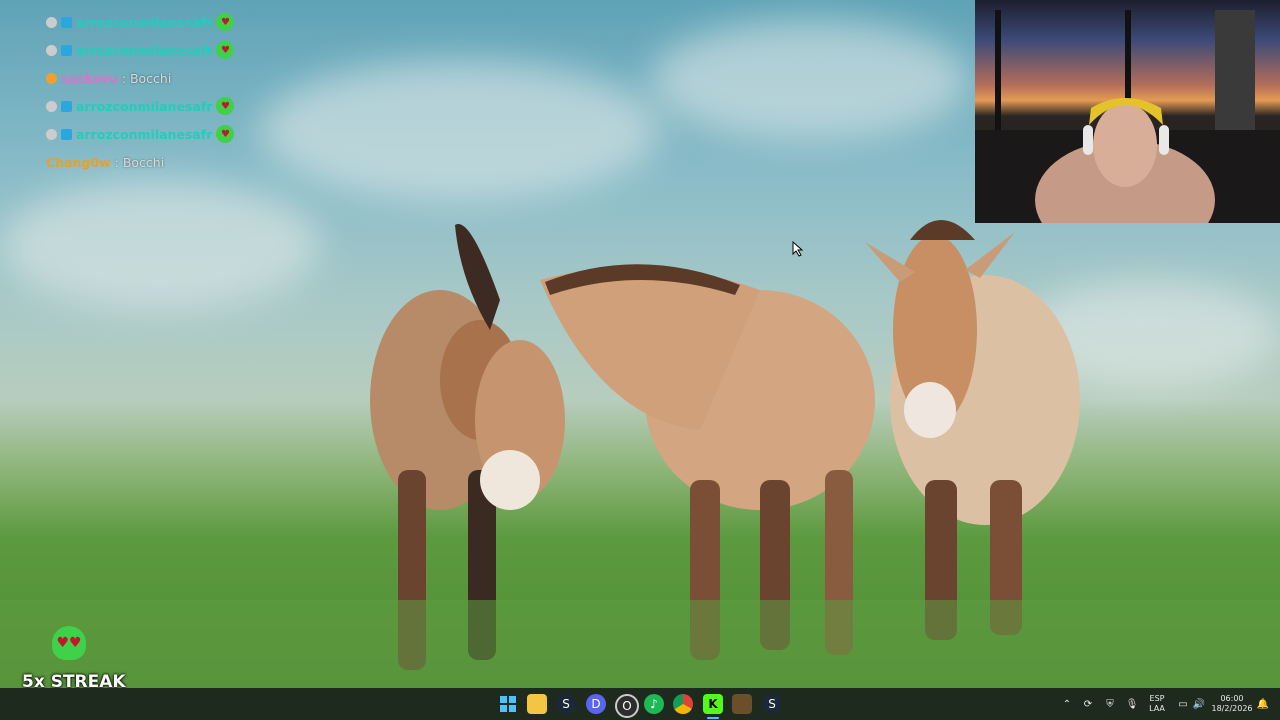 This screenshot has width=1280, height=720. What do you see at coordinates (654, 704) in the screenshot?
I see `spotify-icon: ♪` at bounding box center [654, 704].